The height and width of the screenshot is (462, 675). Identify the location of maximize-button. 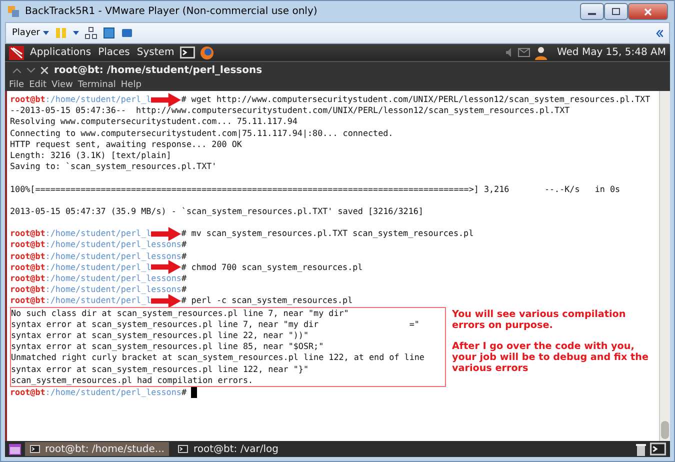
(616, 11).